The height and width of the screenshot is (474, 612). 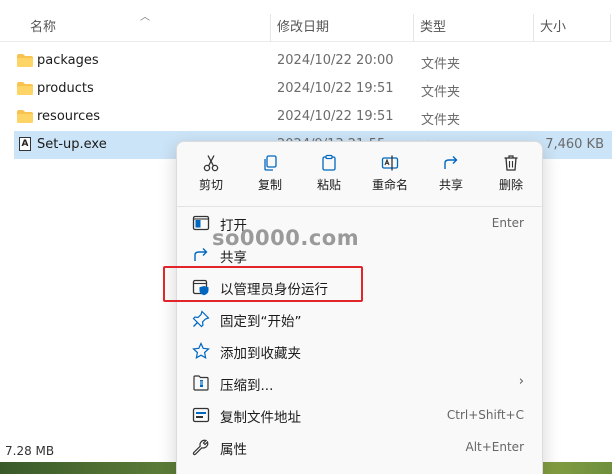 What do you see at coordinates (451, 176) in the screenshot?
I see `share-button: 共享` at bounding box center [451, 176].